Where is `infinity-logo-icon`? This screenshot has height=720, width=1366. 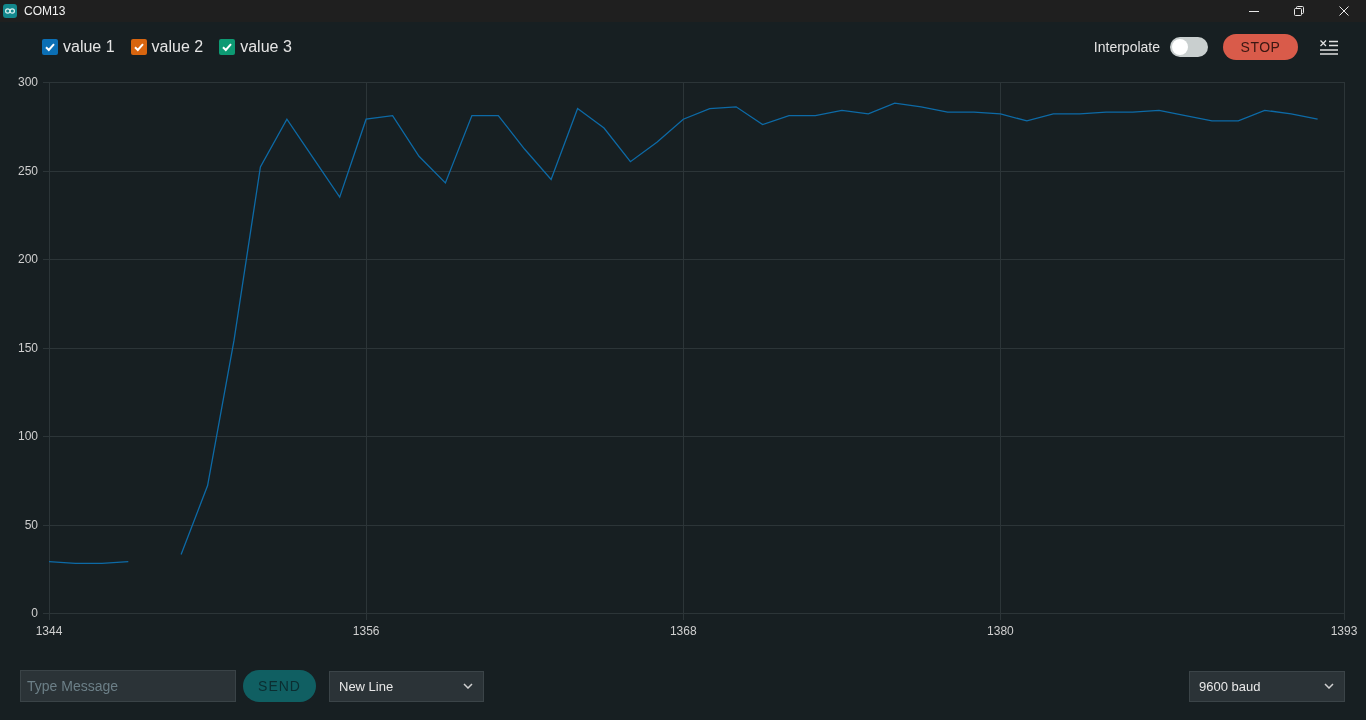 infinity-logo-icon is located at coordinates (10, 11).